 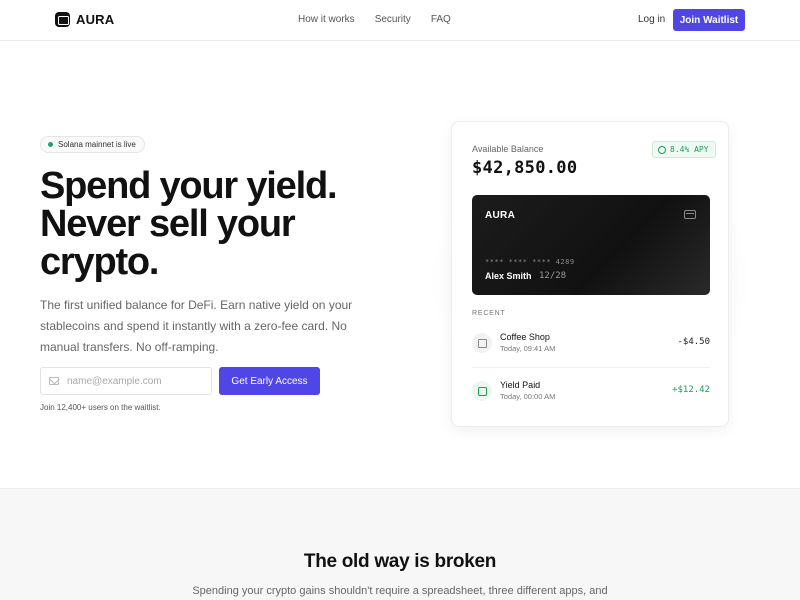 What do you see at coordinates (97, 144) in the screenshot?
I see `status-badge-label: Solana mainnet is live` at bounding box center [97, 144].